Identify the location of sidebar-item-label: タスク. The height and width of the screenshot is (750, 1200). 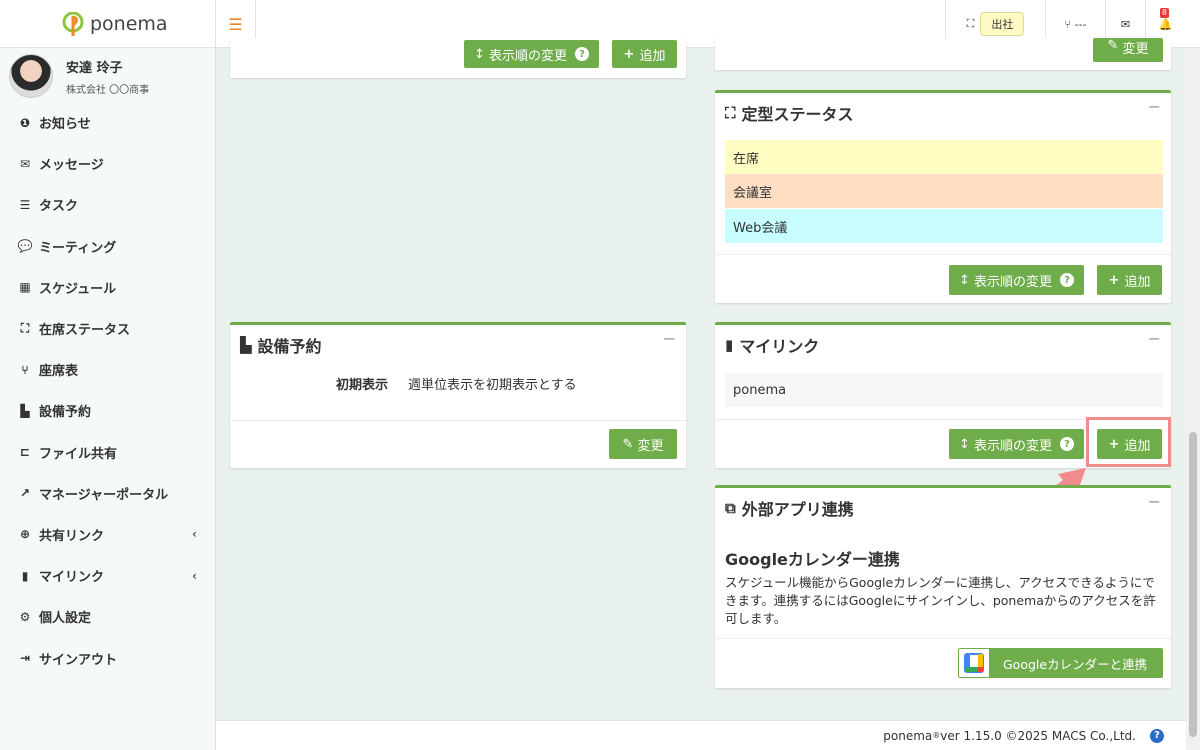
(59, 207).